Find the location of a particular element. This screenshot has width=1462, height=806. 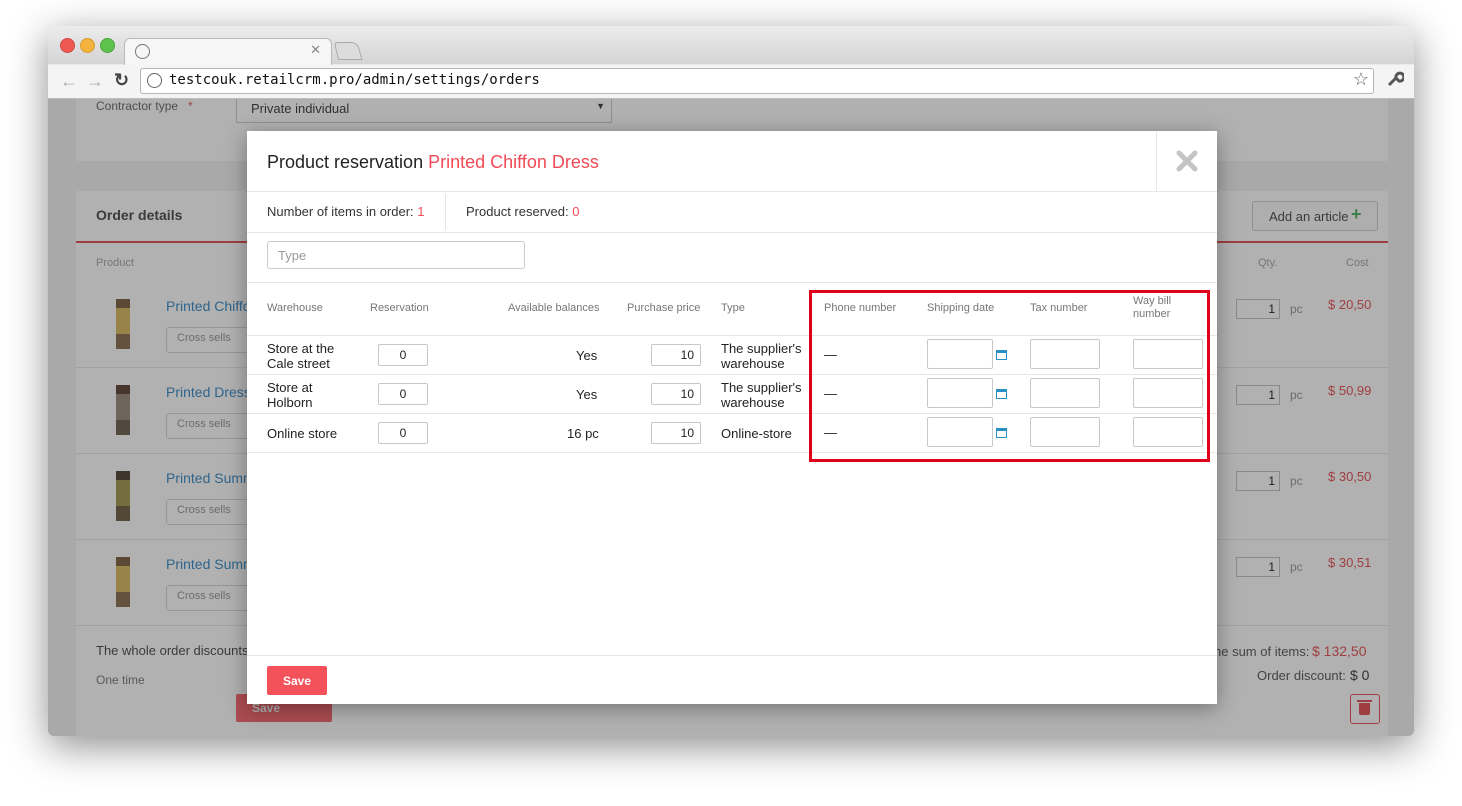

col-purchase-price: Purchase price is located at coordinates (664, 308).